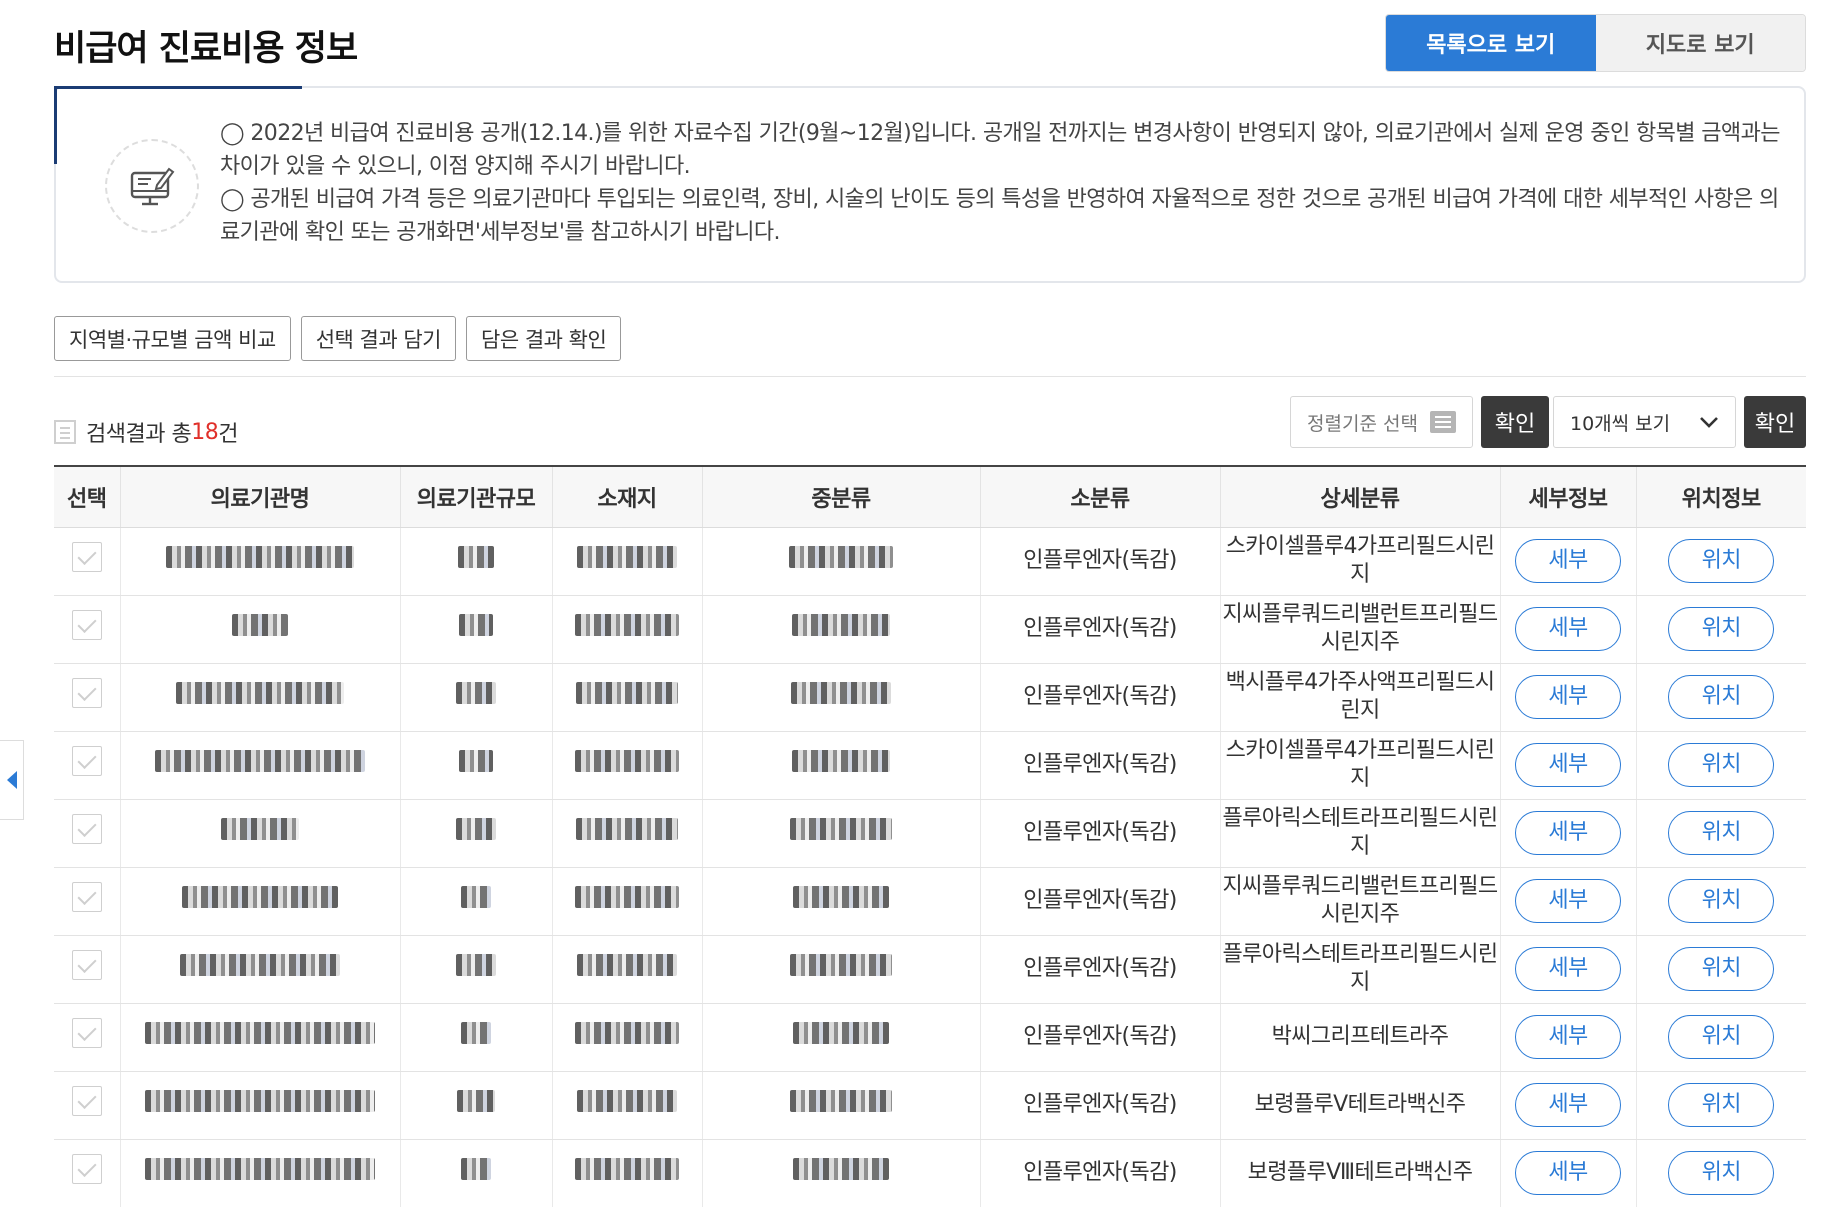  I want to click on notice-accent, so click(178, 87).